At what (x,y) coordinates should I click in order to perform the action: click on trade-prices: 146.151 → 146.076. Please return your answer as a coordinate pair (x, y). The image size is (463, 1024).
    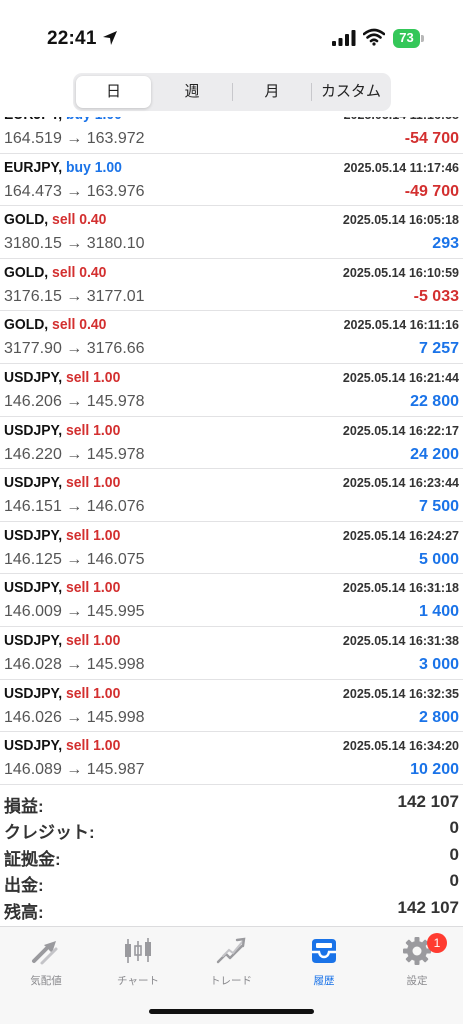
    Looking at the image, I should click on (74, 507).